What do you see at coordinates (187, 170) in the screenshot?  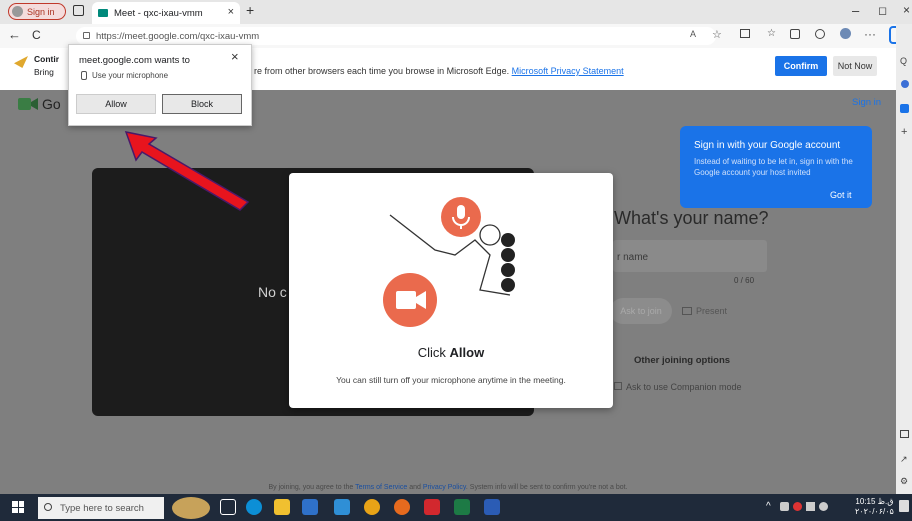 I see `red-arrow-annotation` at bounding box center [187, 170].